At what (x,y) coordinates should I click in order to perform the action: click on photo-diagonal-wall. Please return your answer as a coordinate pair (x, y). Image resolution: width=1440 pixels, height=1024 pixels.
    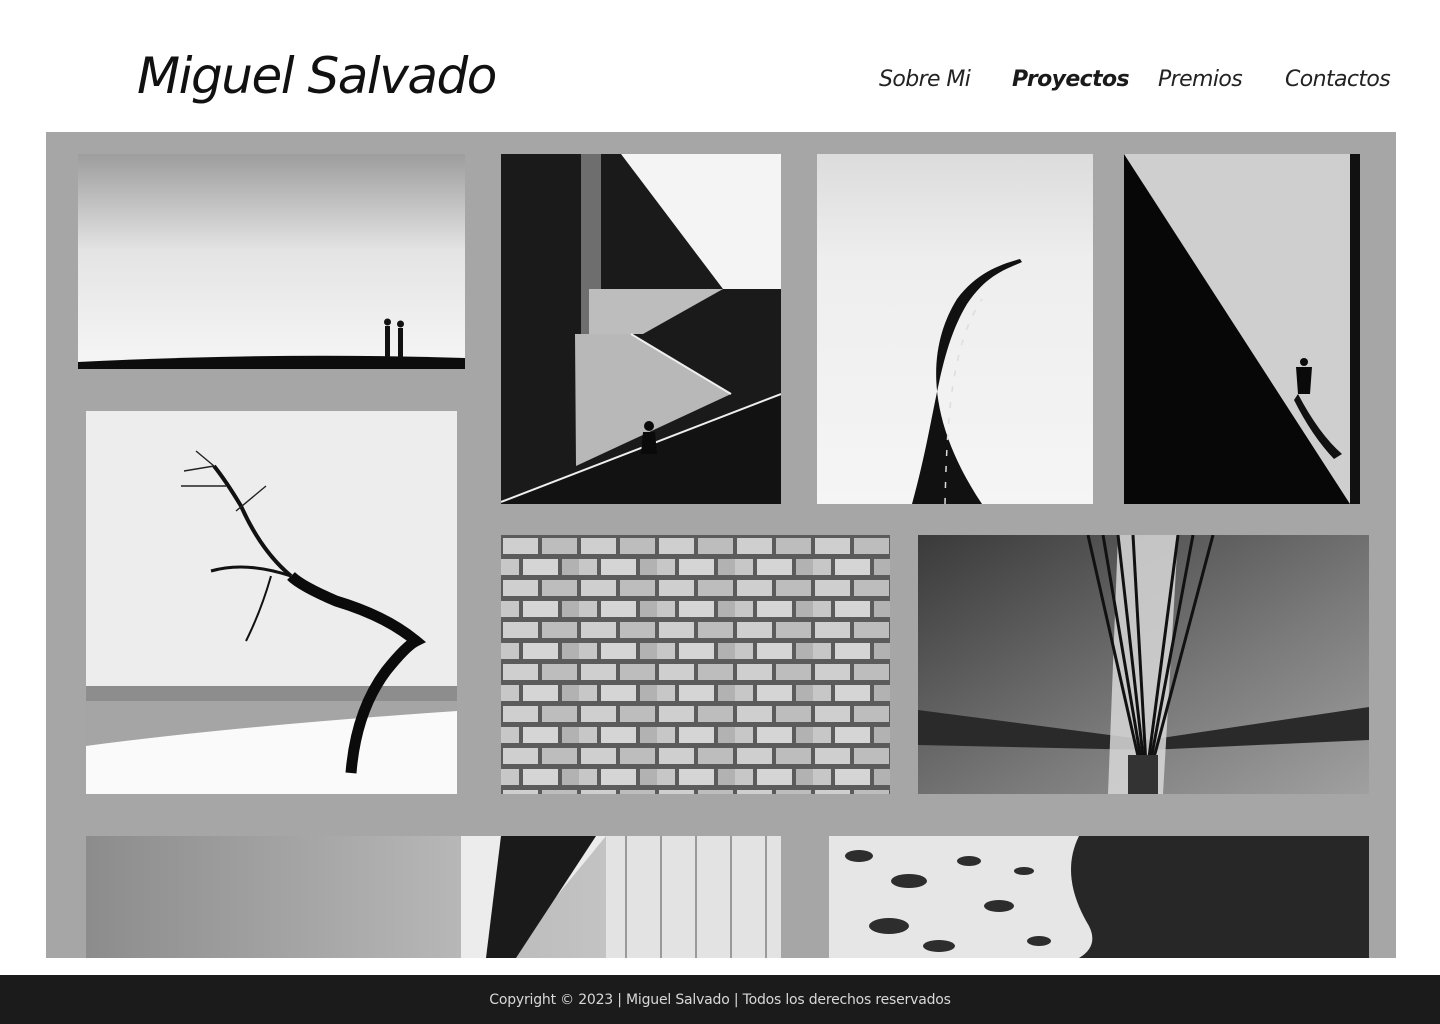
    Looking at the image, I should click on (1242, 329).